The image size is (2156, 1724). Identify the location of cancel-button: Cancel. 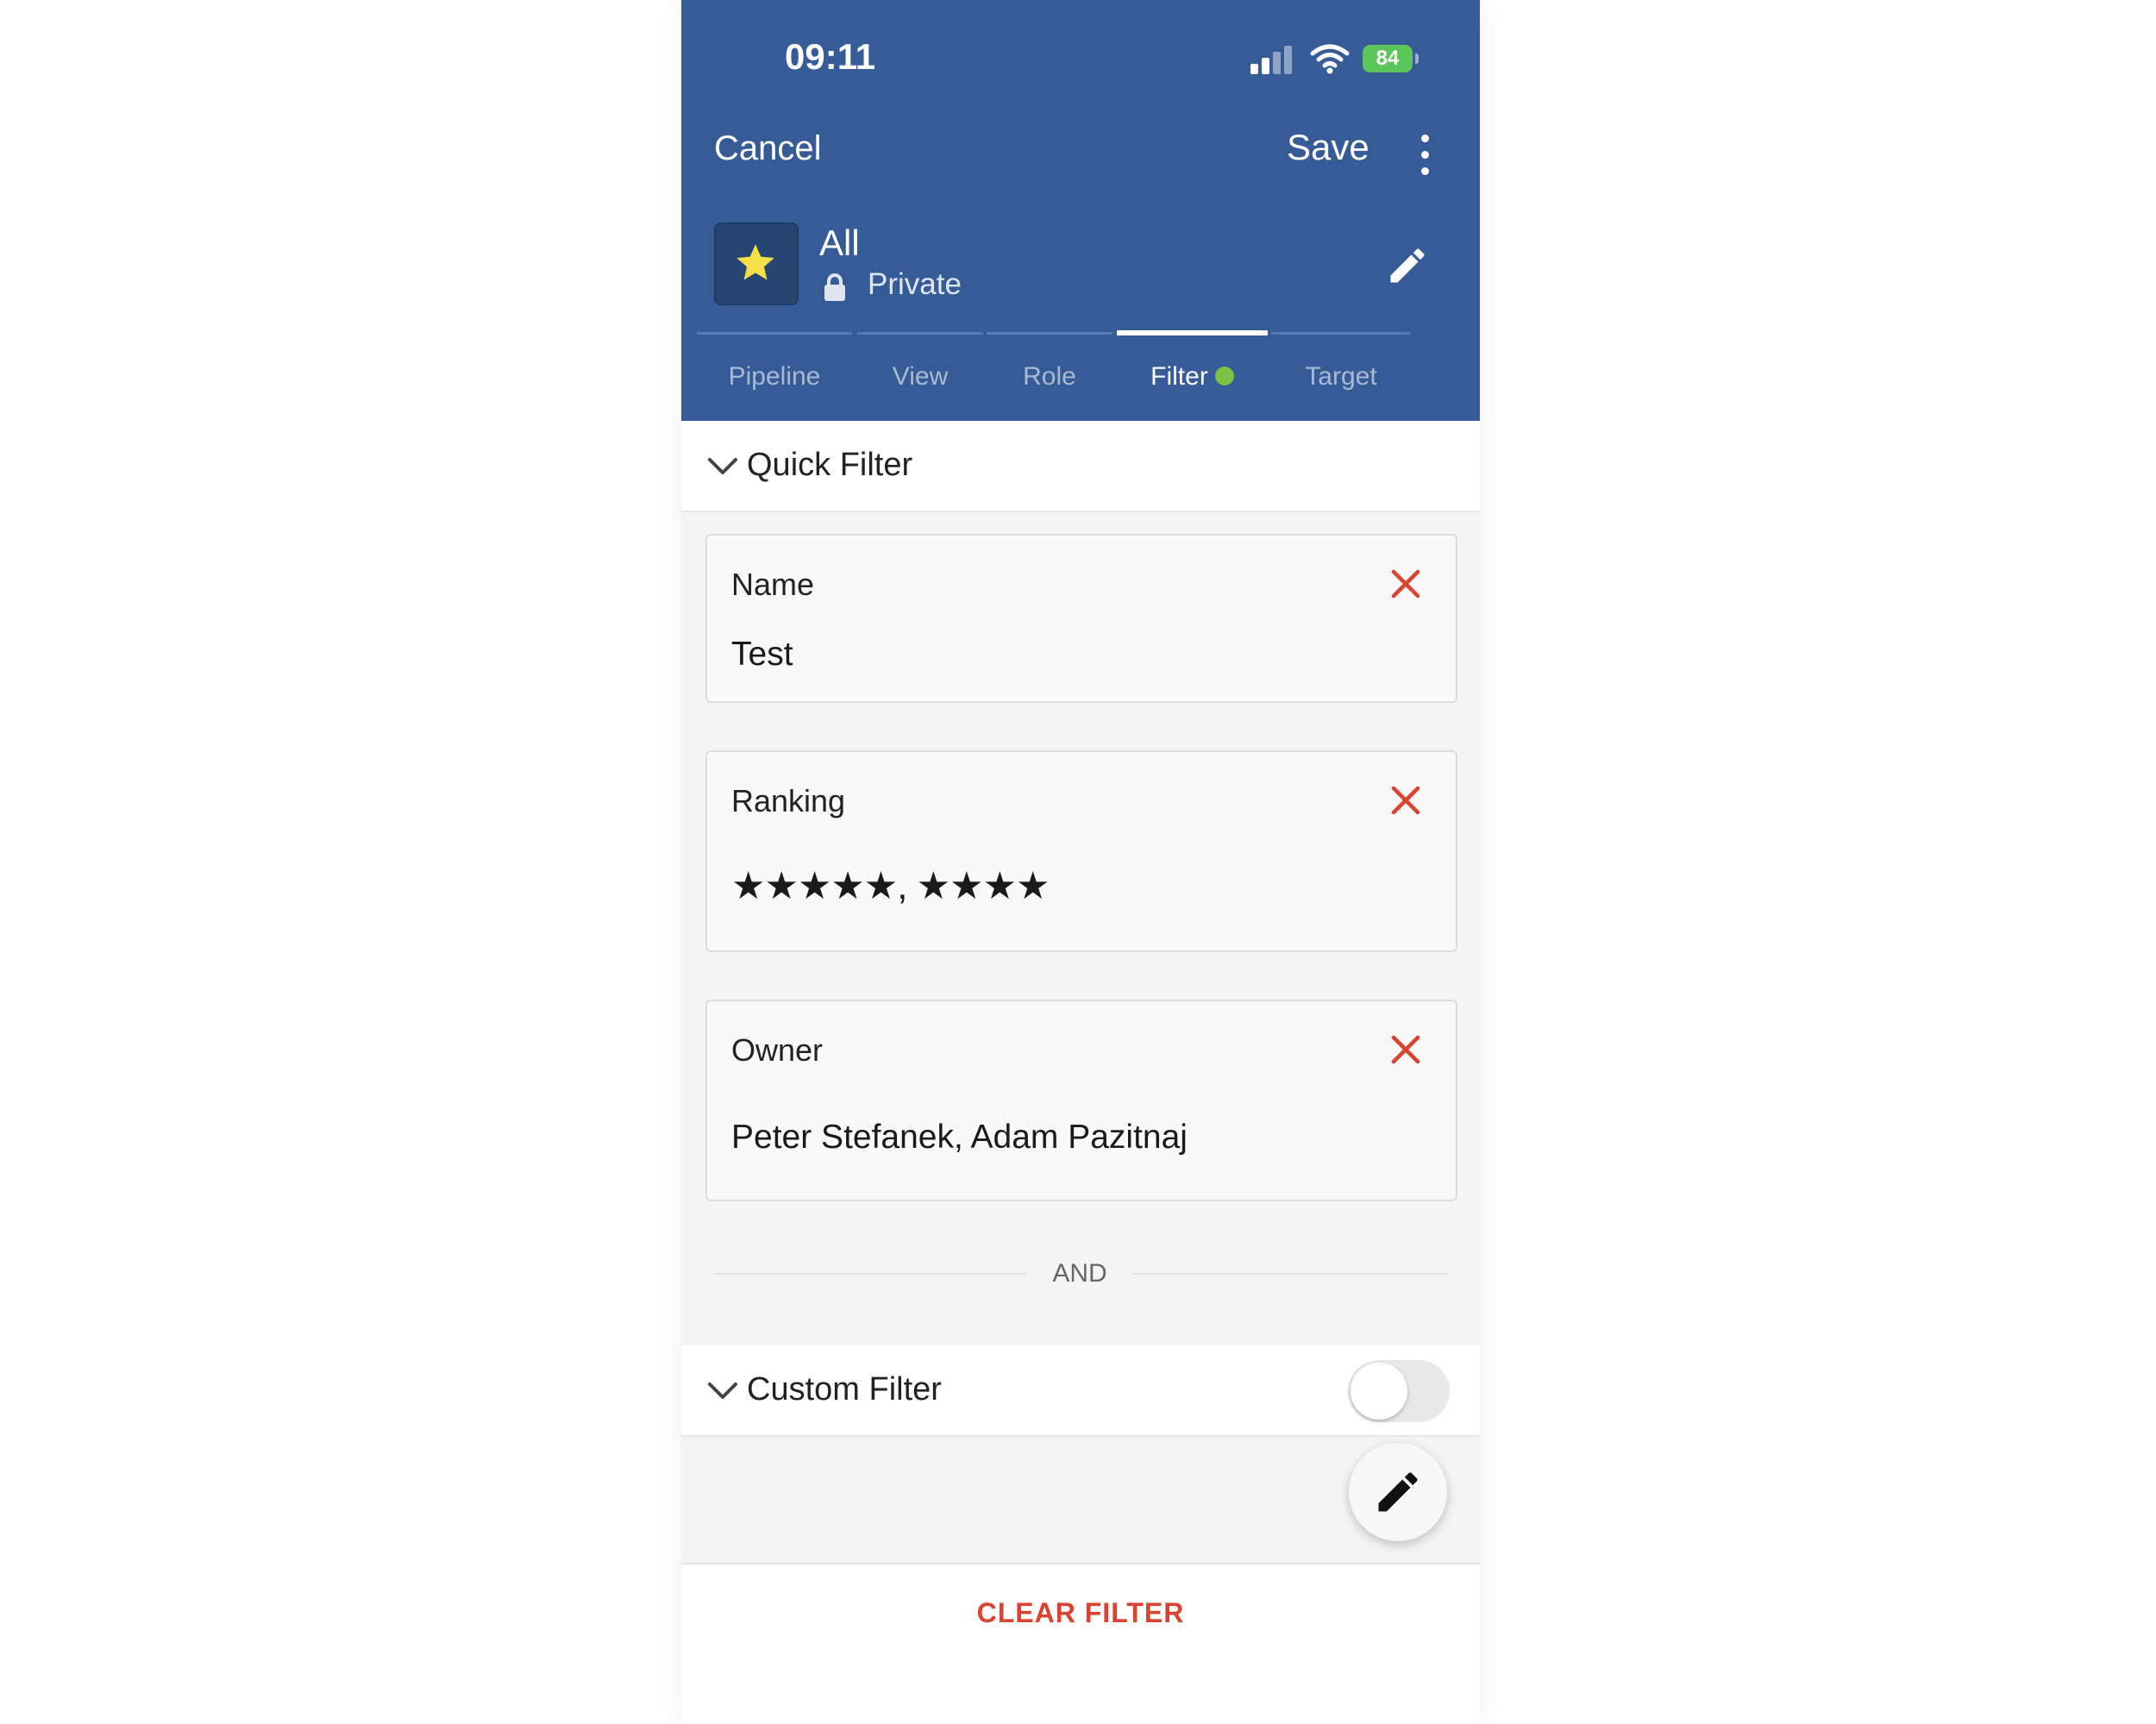
(768, 149).